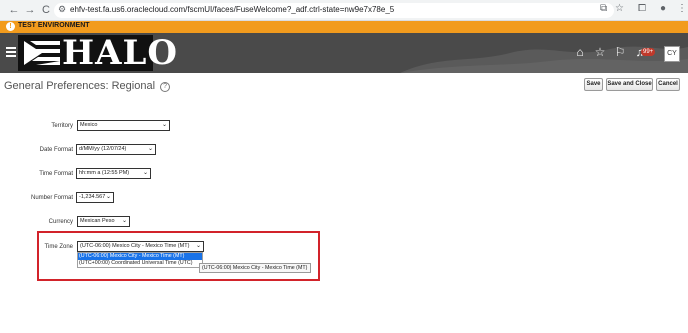 This screenshot has width=688, height=333. What do you see at coordinates (89, 125) in the screenshot?
I see `territory-value: Mexico` at bounding box center [89, 125].